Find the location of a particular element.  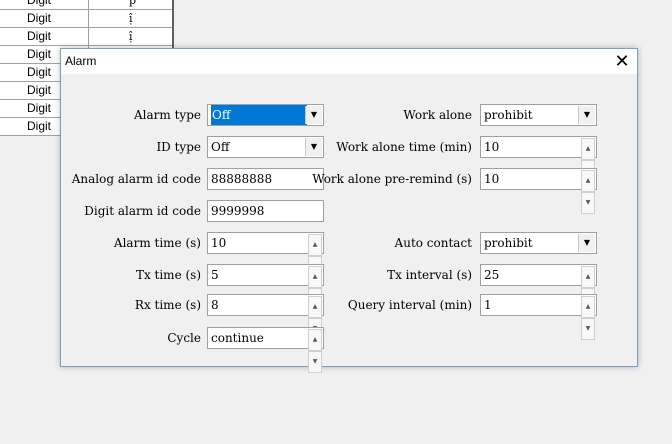

pre-remind-value: 10 is located at coordinates (492, 179).